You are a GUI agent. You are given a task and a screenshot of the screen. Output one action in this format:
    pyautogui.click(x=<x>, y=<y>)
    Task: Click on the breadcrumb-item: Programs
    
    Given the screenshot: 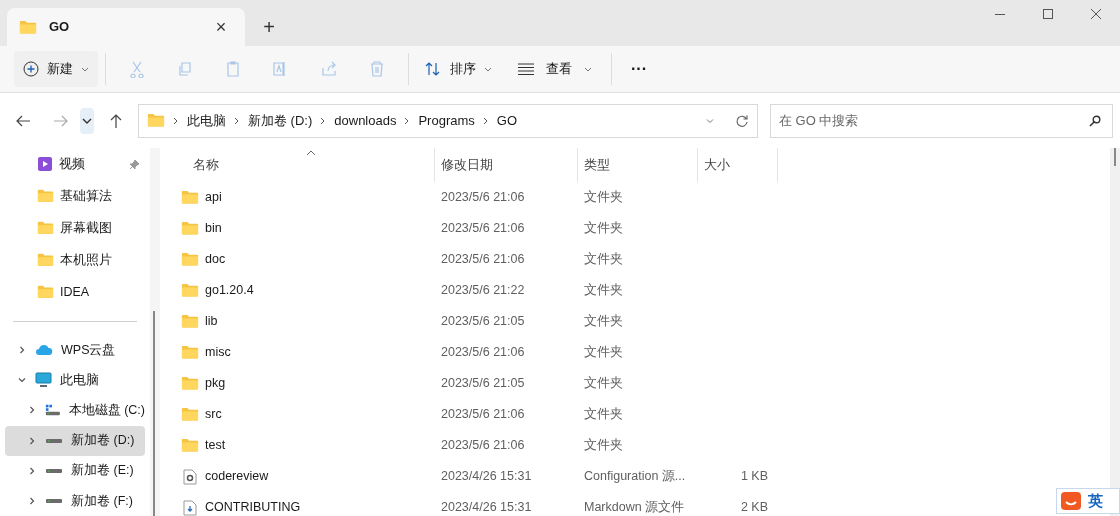 What is the action you would take?
    pyautogui.click(x=446, y=120)
    